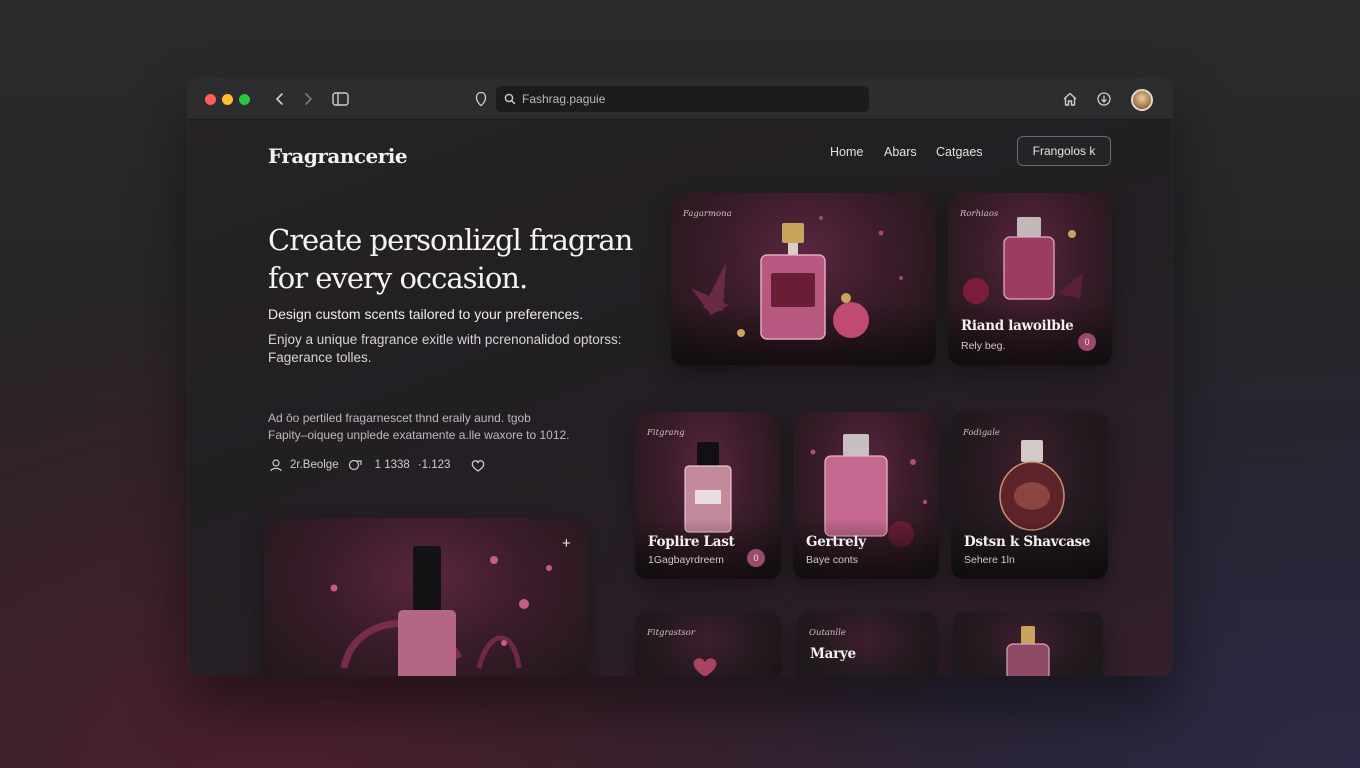 The image size is (1360, 768). I want to click on close-window-button, so click(210, 99).